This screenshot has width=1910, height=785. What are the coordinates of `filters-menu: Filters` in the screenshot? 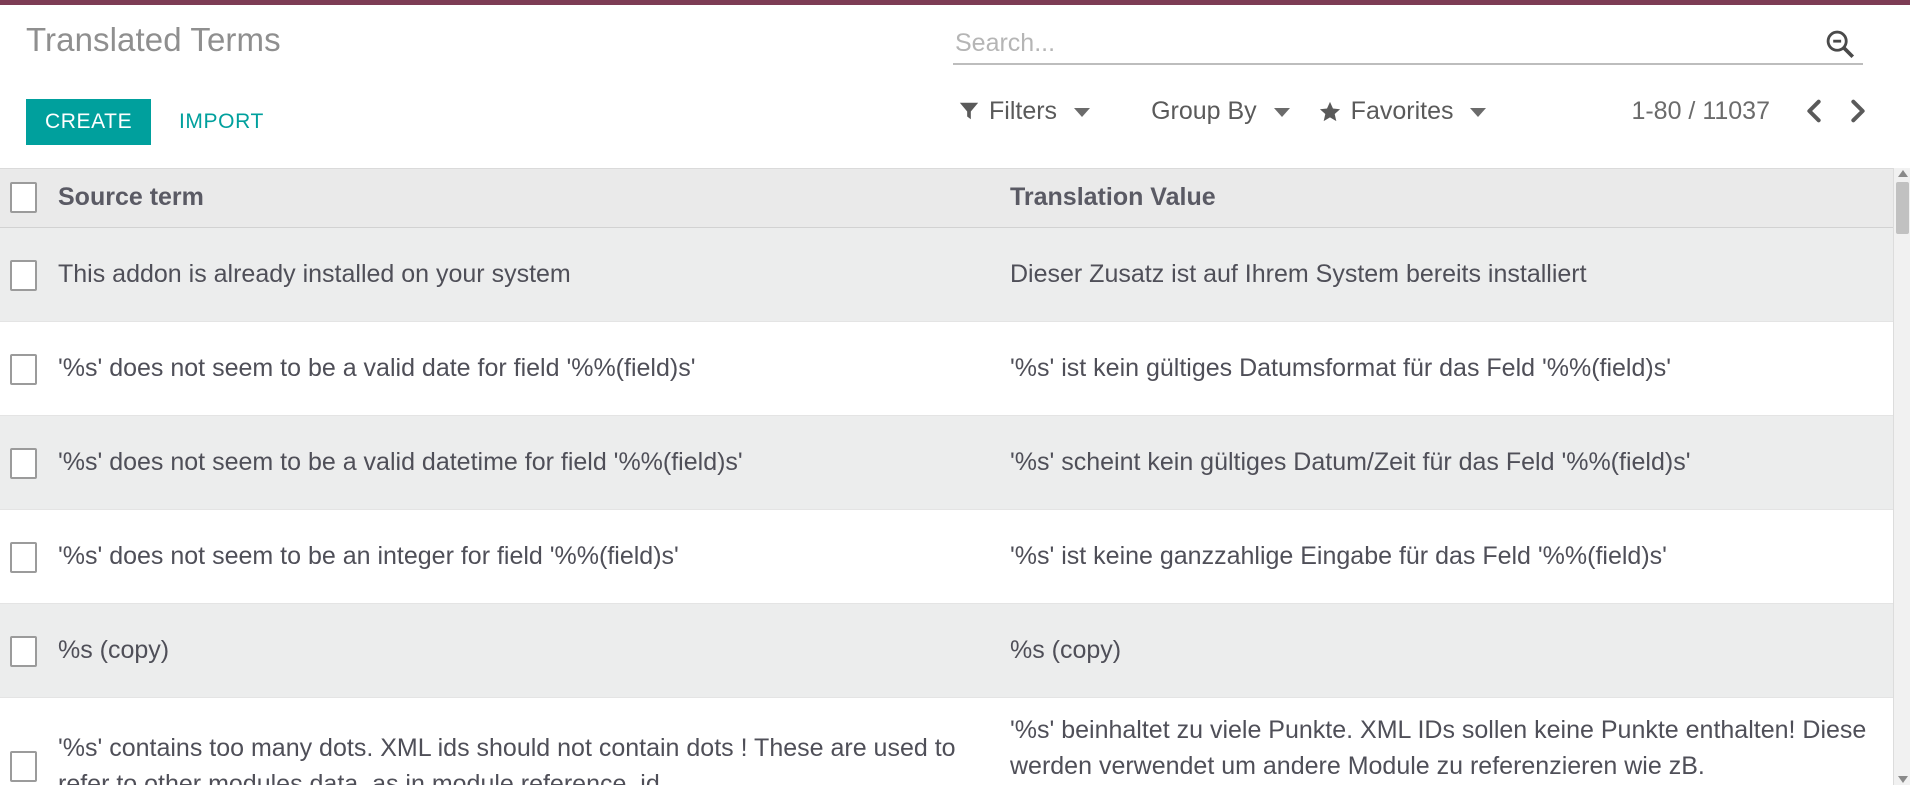 It's located at (1031, 111).